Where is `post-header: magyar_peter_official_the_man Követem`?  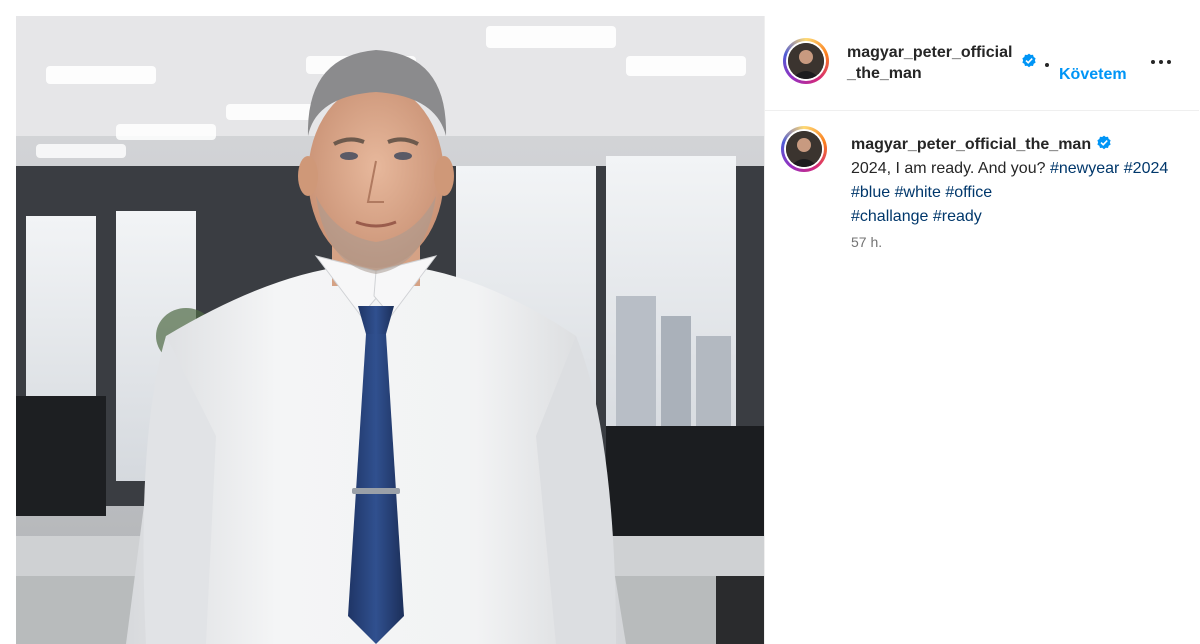 post-header: magyar_peter_official_the_man Követem is located at coordinates (982, 63).